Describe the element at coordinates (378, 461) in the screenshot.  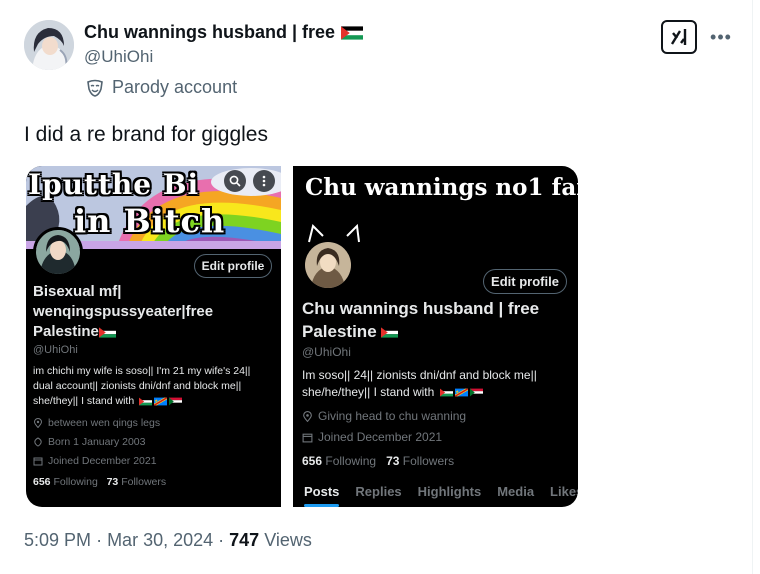
I see `card2-follow-stats: 656 Following 73 Followers` at that location.